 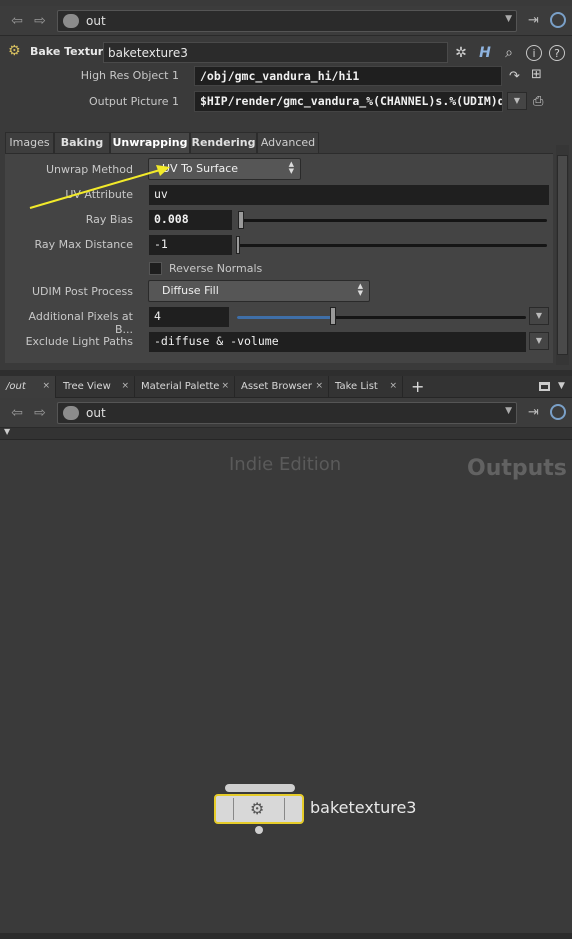 I want to click on output-menu-button: ▼, so click(x=517, y=101).